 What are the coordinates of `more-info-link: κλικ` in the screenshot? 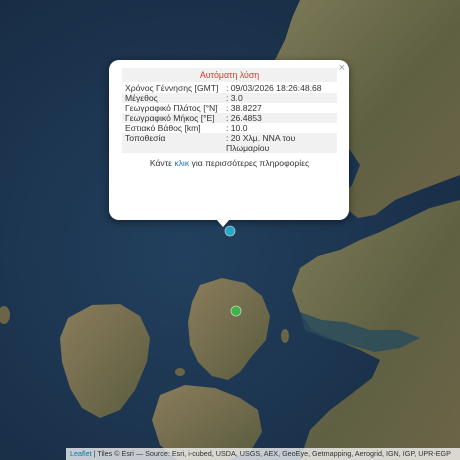 It's located at (181, 163).